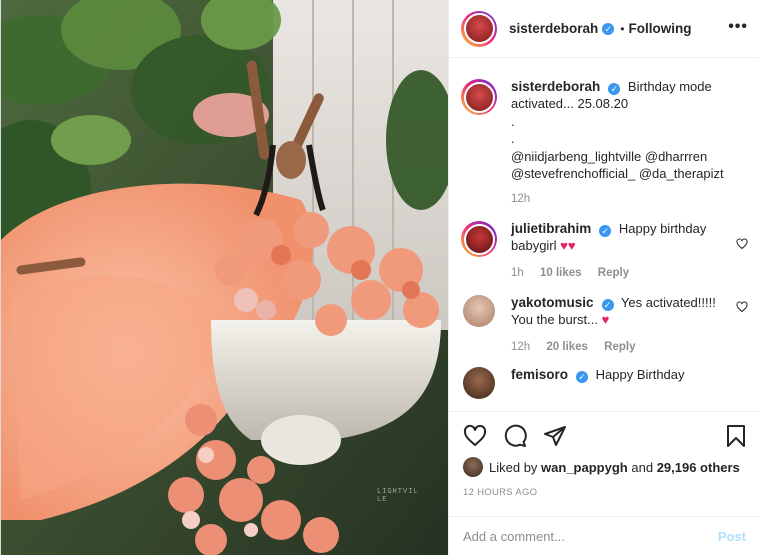 The image size is (758, 555). What do you see at coordinates (520, 199) in the screenshot?
I see `caption-time: 12h` at bounding box center [520, 199].